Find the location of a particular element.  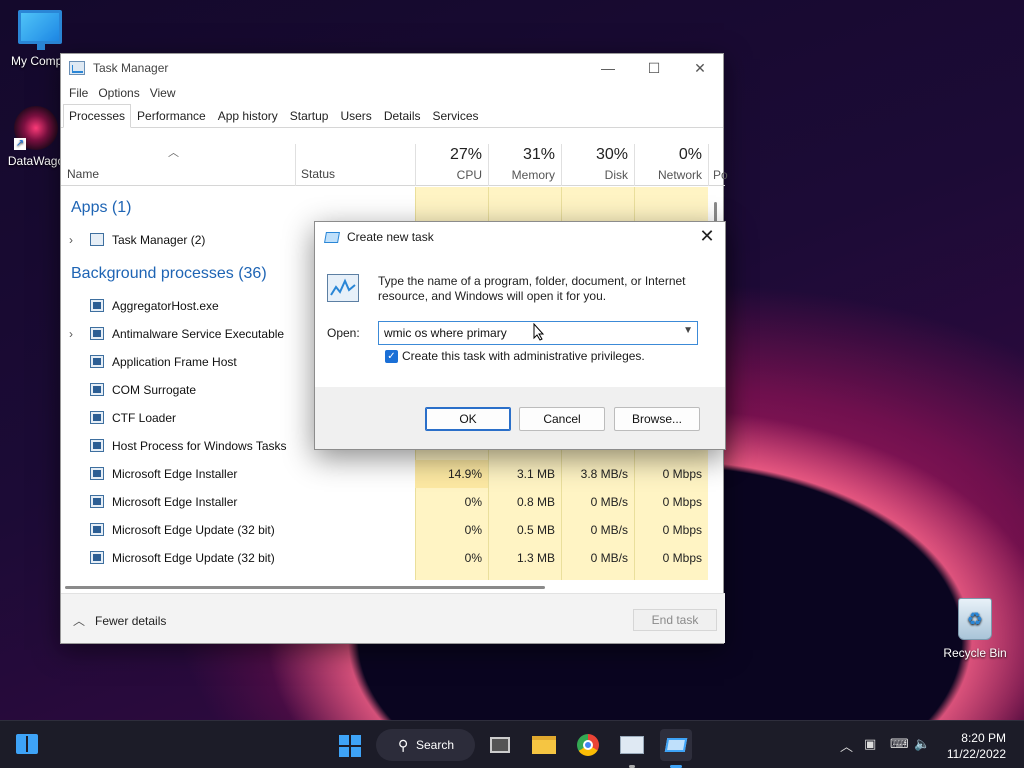

horizontal-scrollbar is located at coordinates (393, 587).